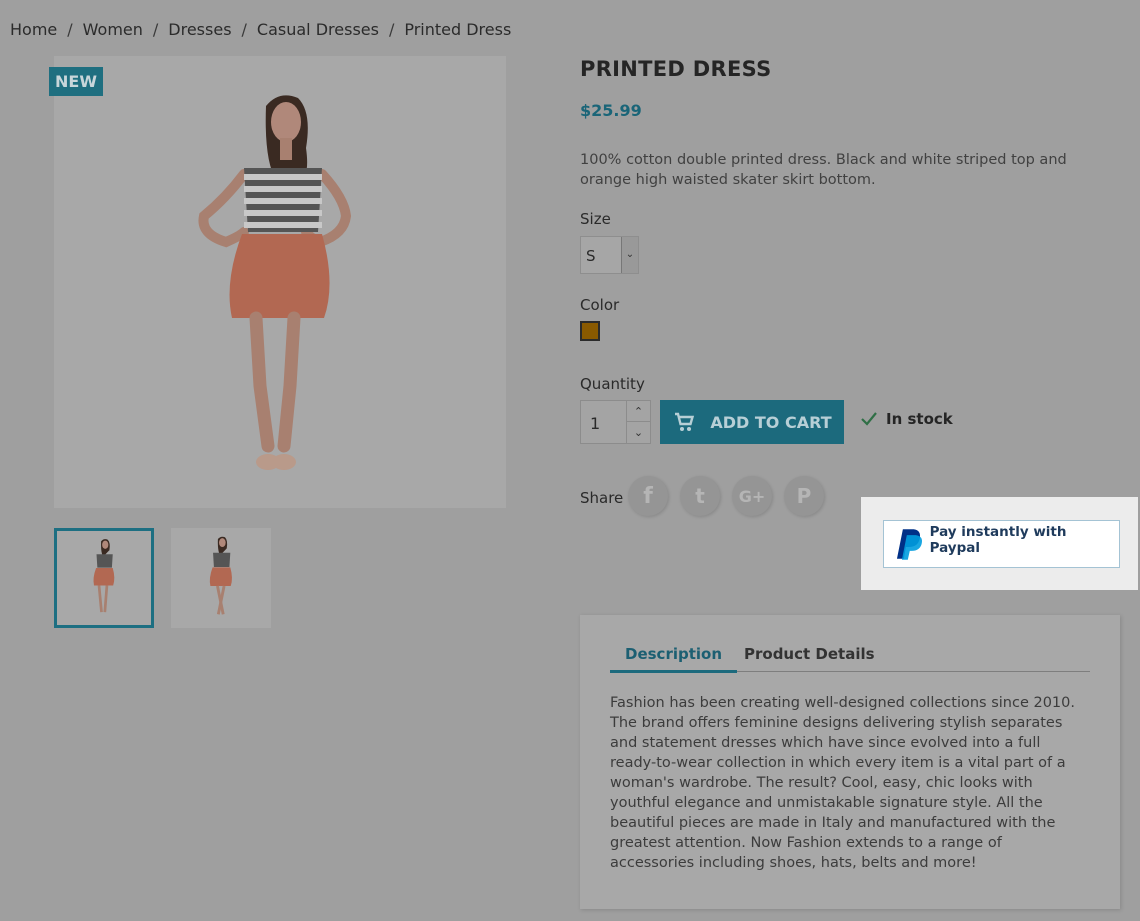 The image size is (1140, 921). I want to click on model-figure, so click(275, 282).